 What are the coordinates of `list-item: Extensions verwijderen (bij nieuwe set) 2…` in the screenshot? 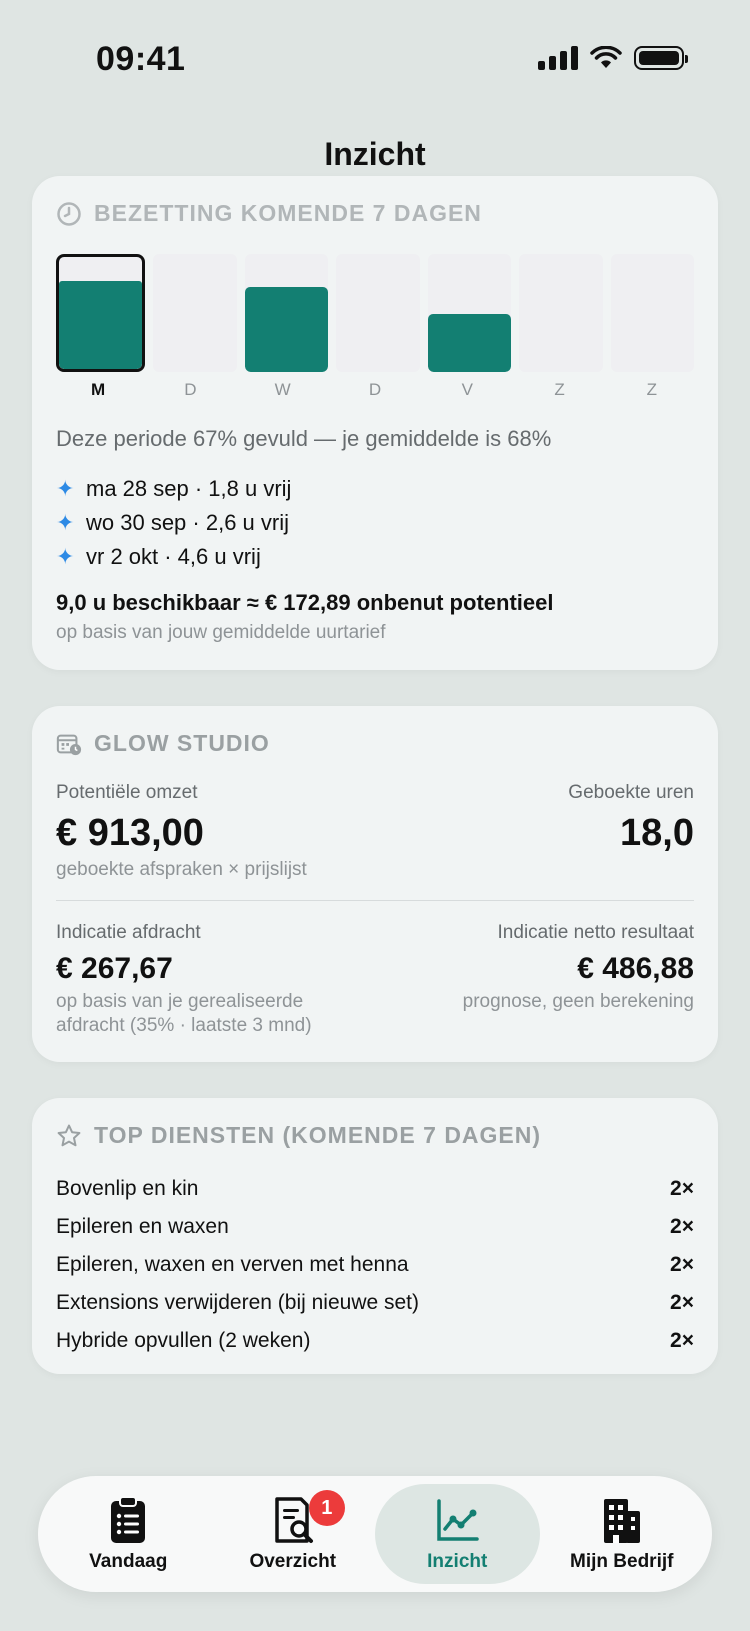 It's located at (375, 1303).